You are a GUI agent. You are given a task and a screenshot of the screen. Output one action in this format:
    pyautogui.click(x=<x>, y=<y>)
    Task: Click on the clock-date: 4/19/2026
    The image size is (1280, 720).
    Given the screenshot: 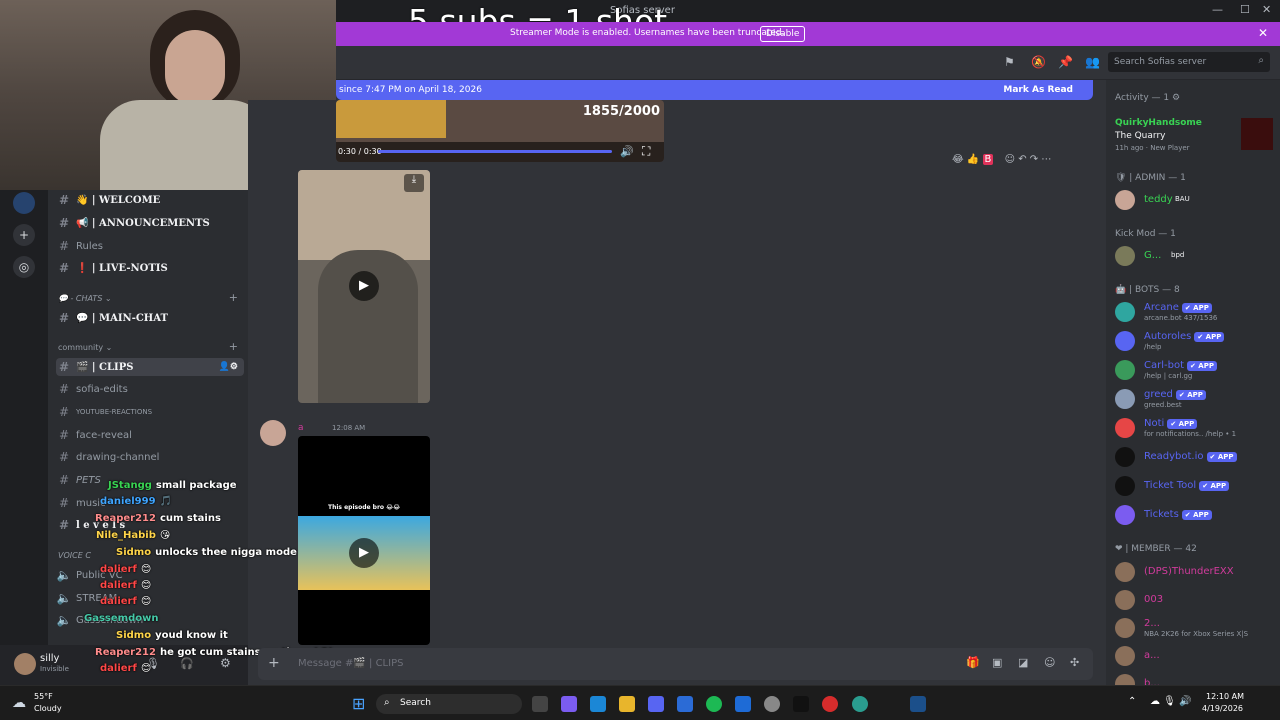 What is the action you would take?
    pyautogui.click(x=1222, y=708)
    